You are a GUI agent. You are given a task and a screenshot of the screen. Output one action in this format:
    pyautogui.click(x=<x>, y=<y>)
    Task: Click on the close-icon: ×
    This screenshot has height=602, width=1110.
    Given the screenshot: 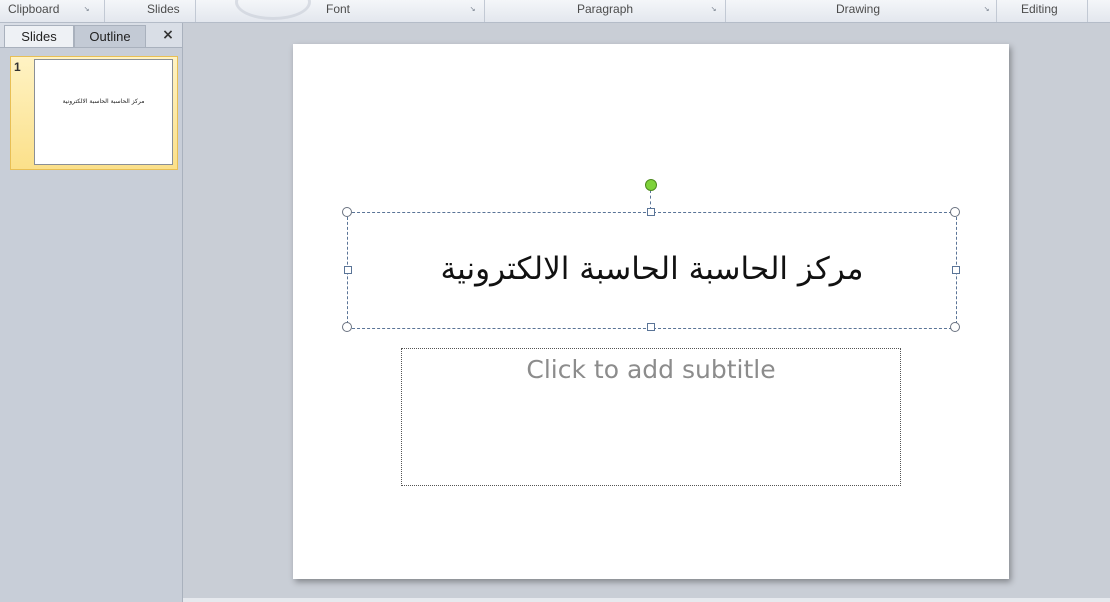 What is the action you would take?
    pyautogui.click(x=168, y=35)
    